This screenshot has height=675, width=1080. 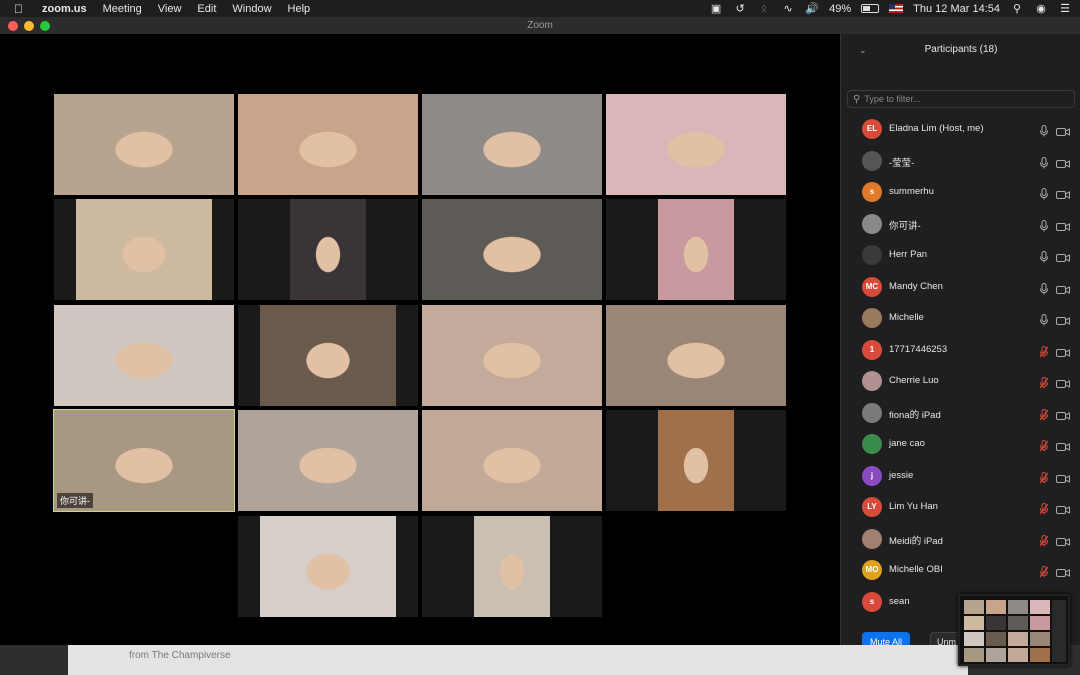 What do you see at coordinates (299, 9) in the screenshot?
I see `menu-help: Help` at bounding box center [299, 9].